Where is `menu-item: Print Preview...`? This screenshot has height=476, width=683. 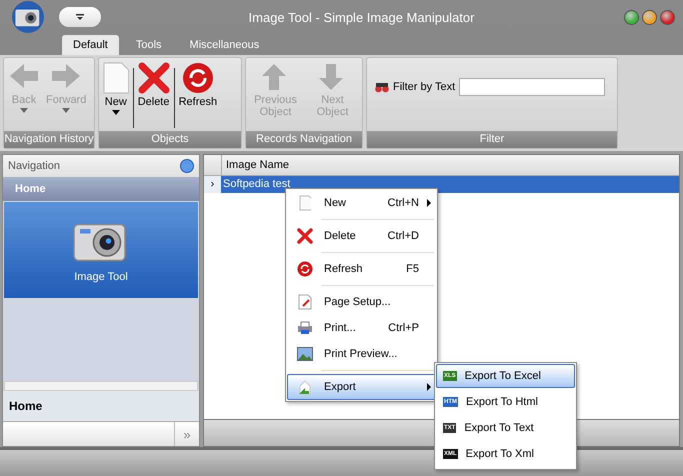 menu-item: Print Preview... is located at coordinates (361, 354).